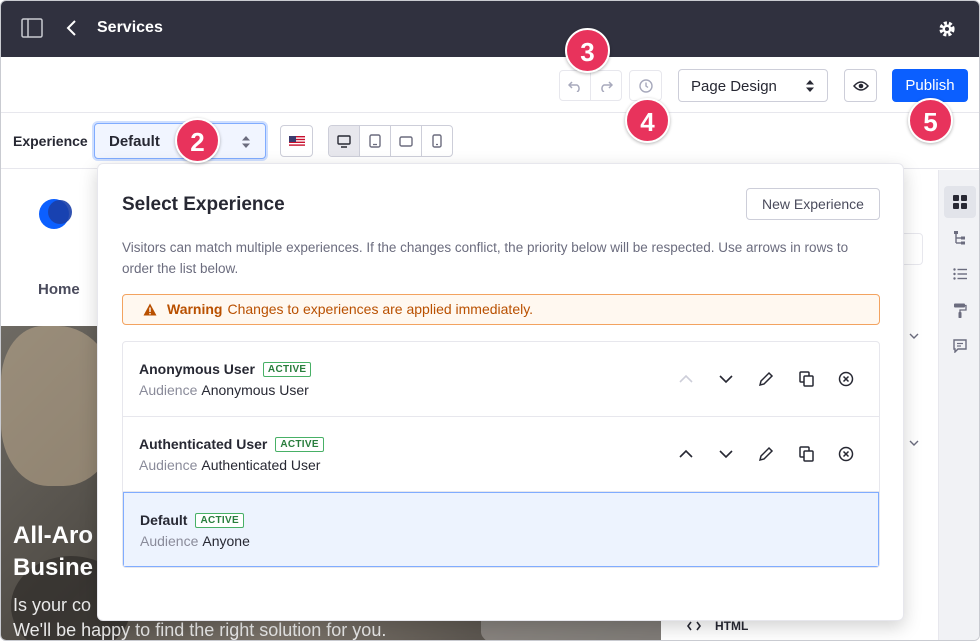 The image size is (980, 641). I want to click on eye-icon, so click(860, 85).